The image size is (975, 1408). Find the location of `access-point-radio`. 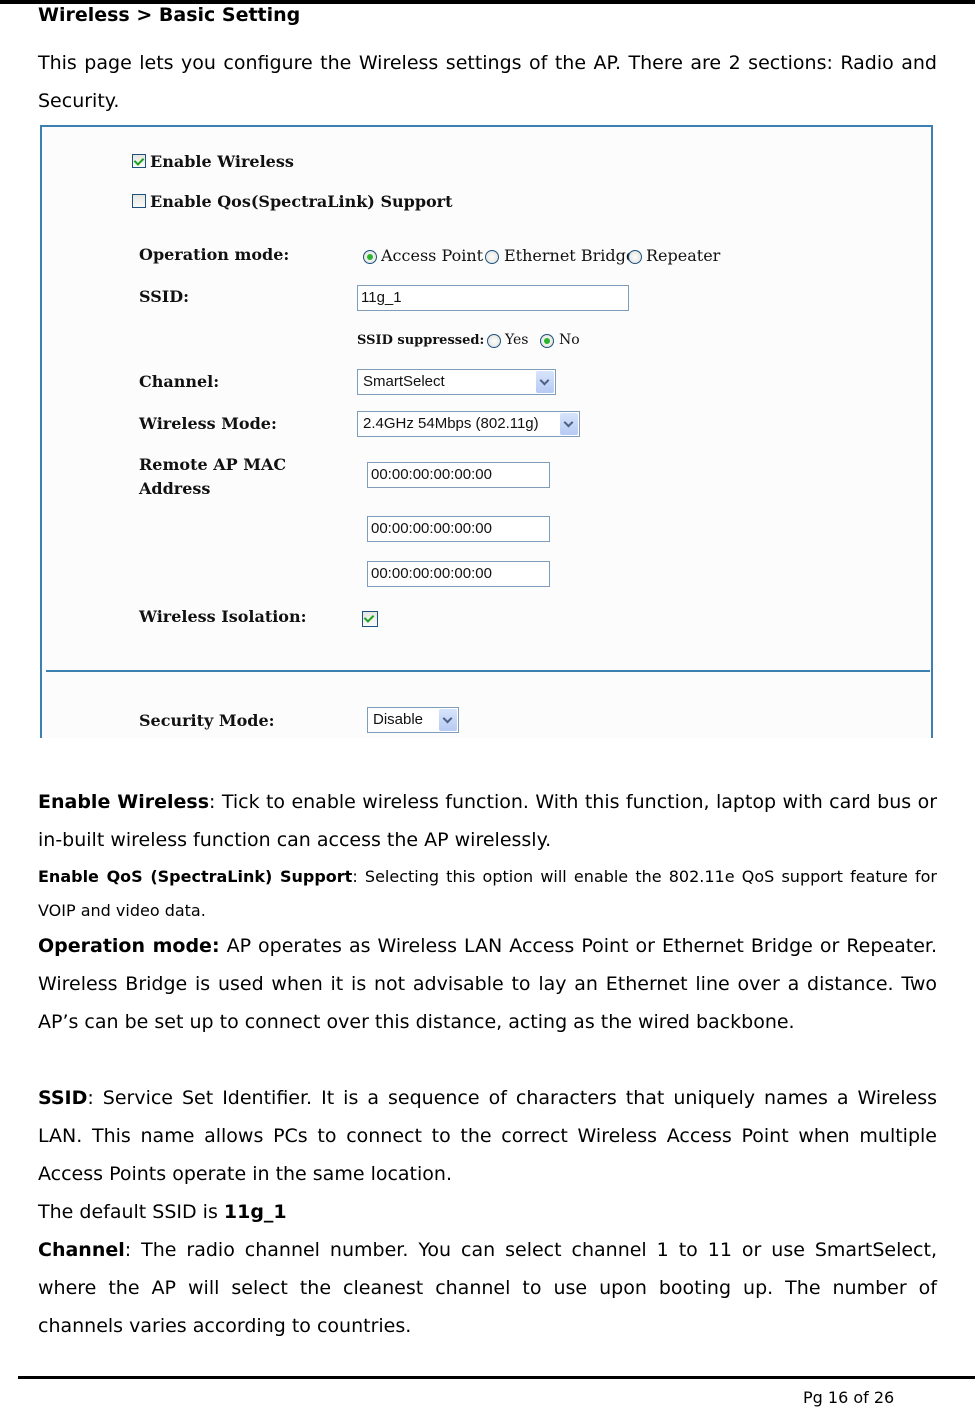

access-point-radio is located at coordinates (370, 257).